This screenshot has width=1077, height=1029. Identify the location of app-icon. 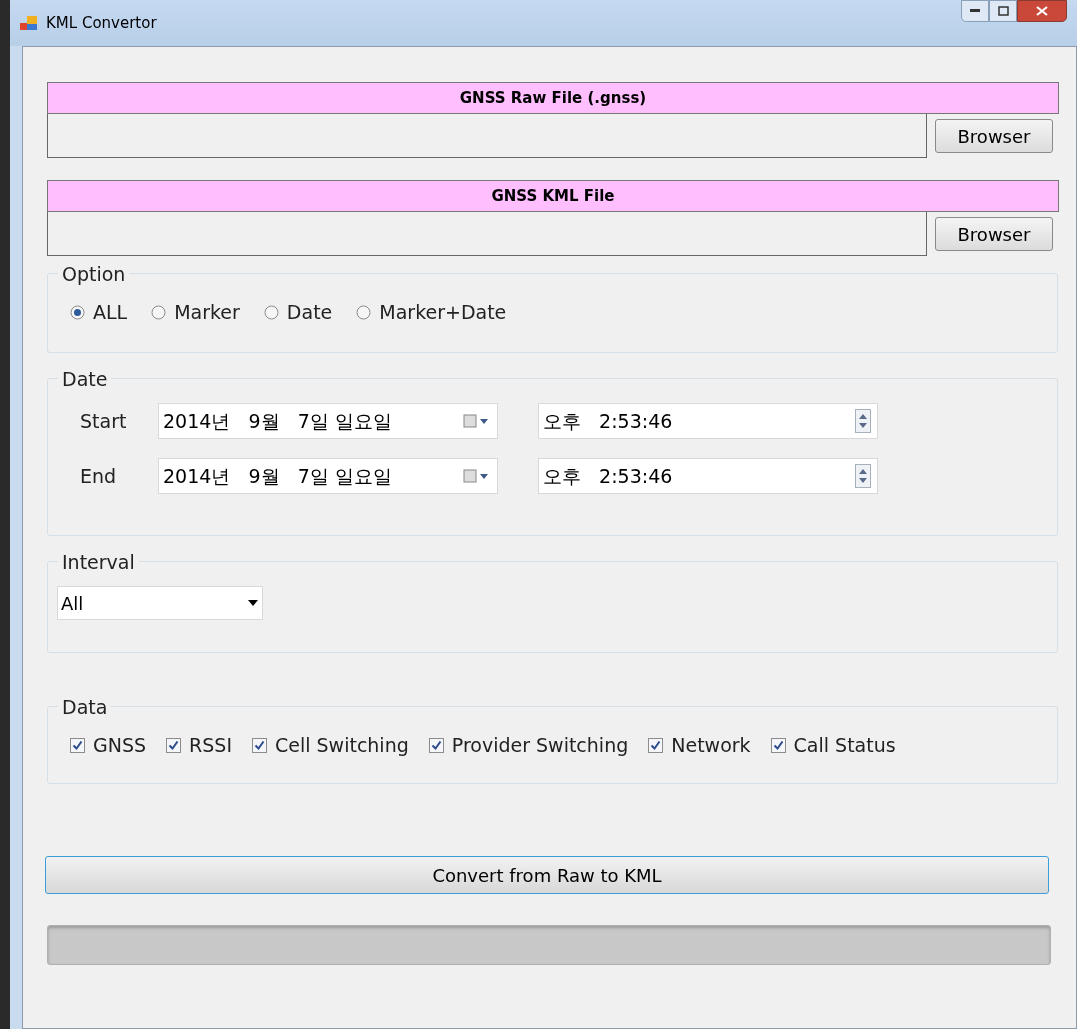
(29, 23).